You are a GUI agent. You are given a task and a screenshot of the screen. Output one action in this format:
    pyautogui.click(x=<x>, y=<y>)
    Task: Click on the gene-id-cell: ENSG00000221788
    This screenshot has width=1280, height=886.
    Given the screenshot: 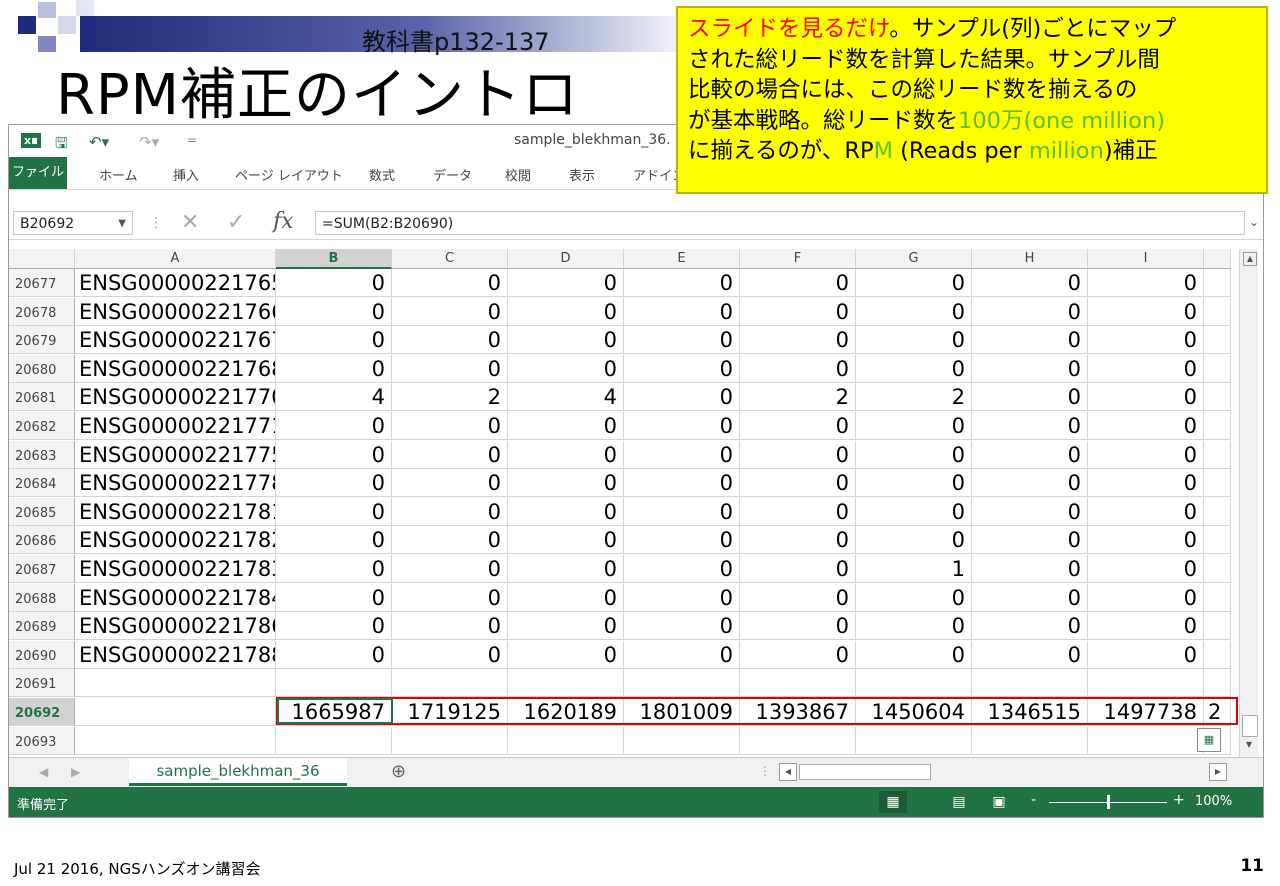 What is the action you would take?
    pyautogui.click(x=175, y=654)
    